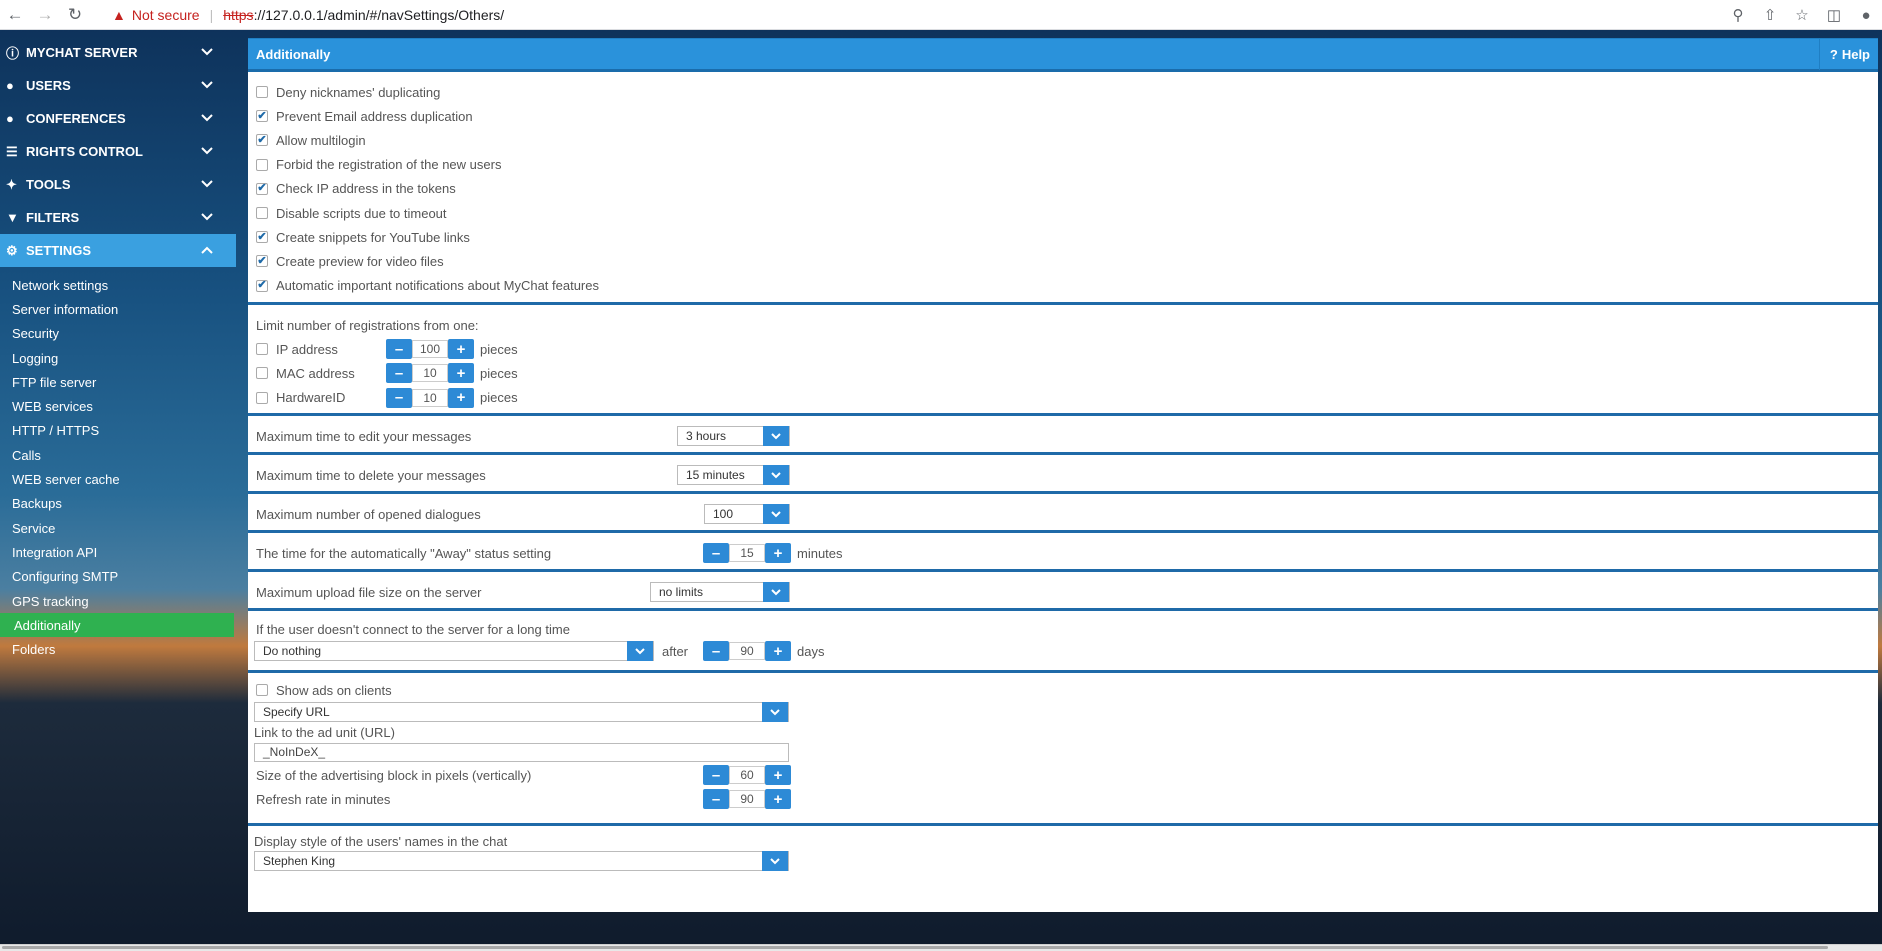 This screenshot has width=1882, height=951. I want to click on chevron-down-icon, so click(776, 514).